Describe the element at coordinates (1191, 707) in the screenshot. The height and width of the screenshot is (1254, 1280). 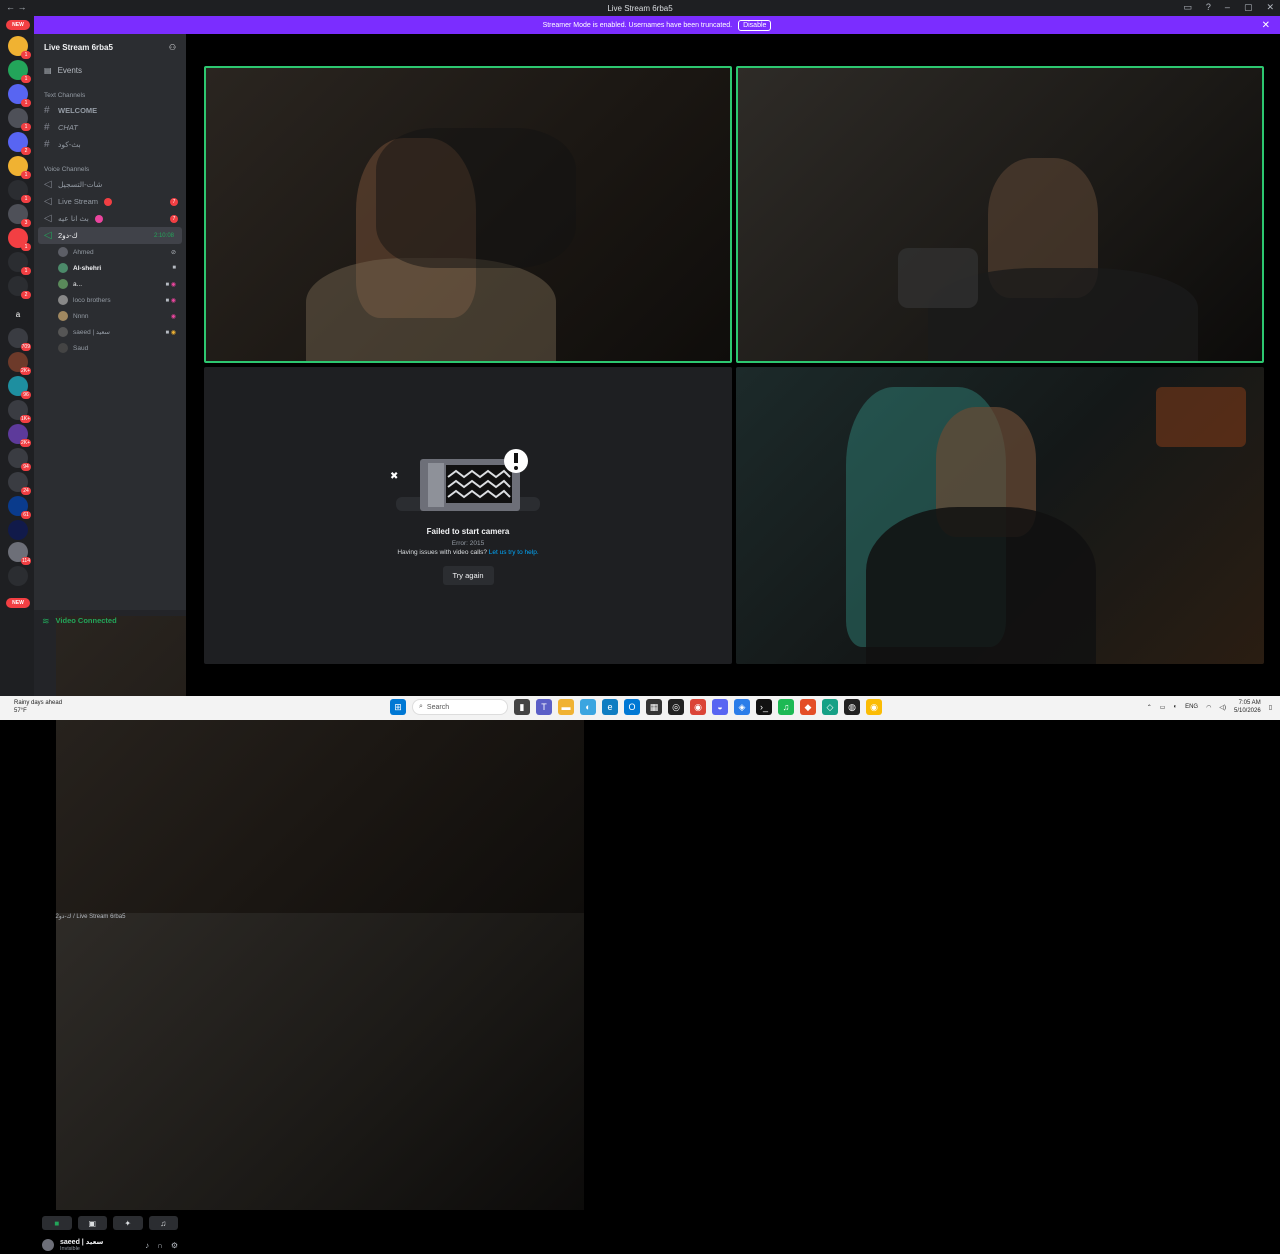
I see `language-indicator: ENG` at that location.